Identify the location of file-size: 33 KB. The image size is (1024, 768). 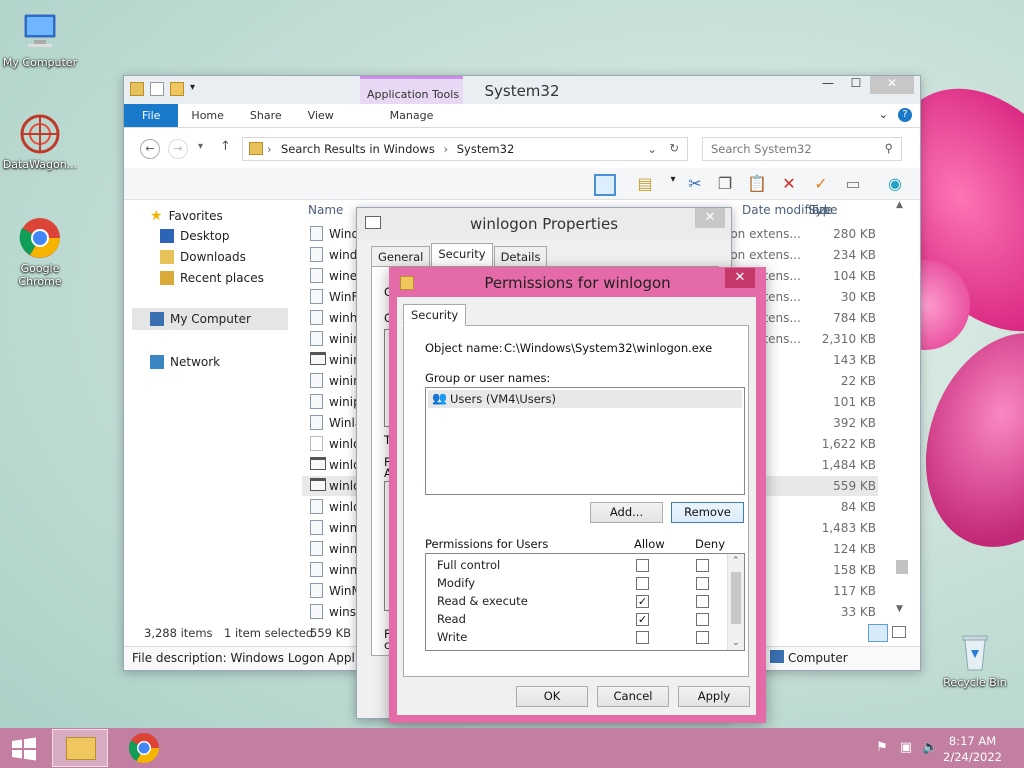
(858, 612).